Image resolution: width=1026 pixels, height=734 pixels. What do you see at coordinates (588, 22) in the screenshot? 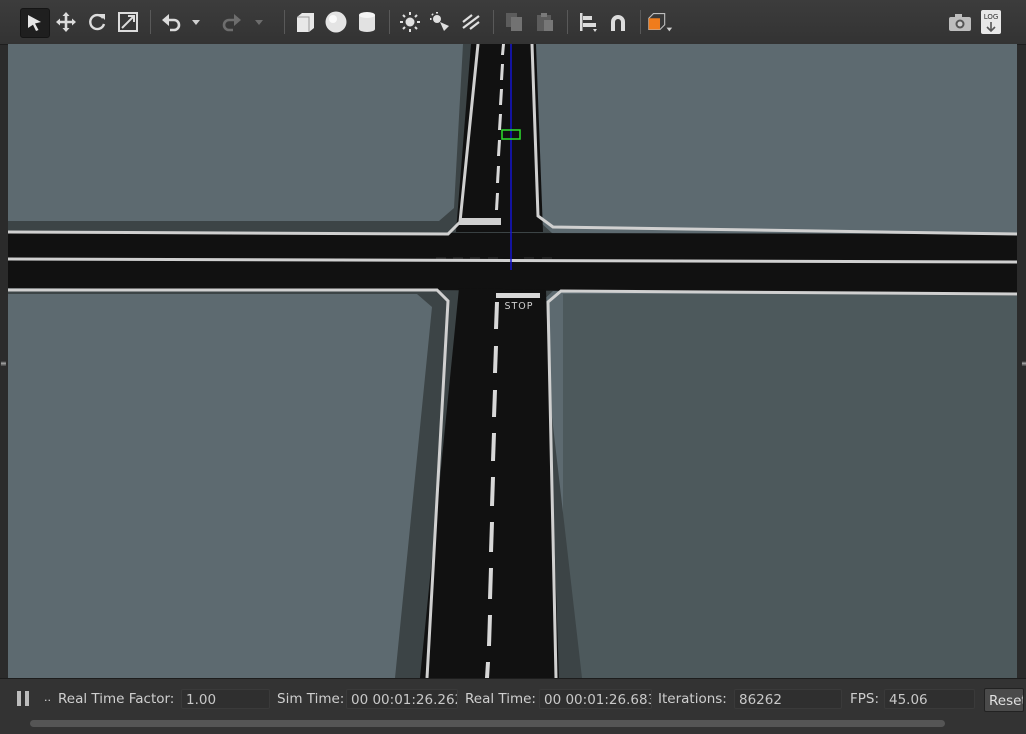
I see `align-icon` at bounding box center [588, 22].